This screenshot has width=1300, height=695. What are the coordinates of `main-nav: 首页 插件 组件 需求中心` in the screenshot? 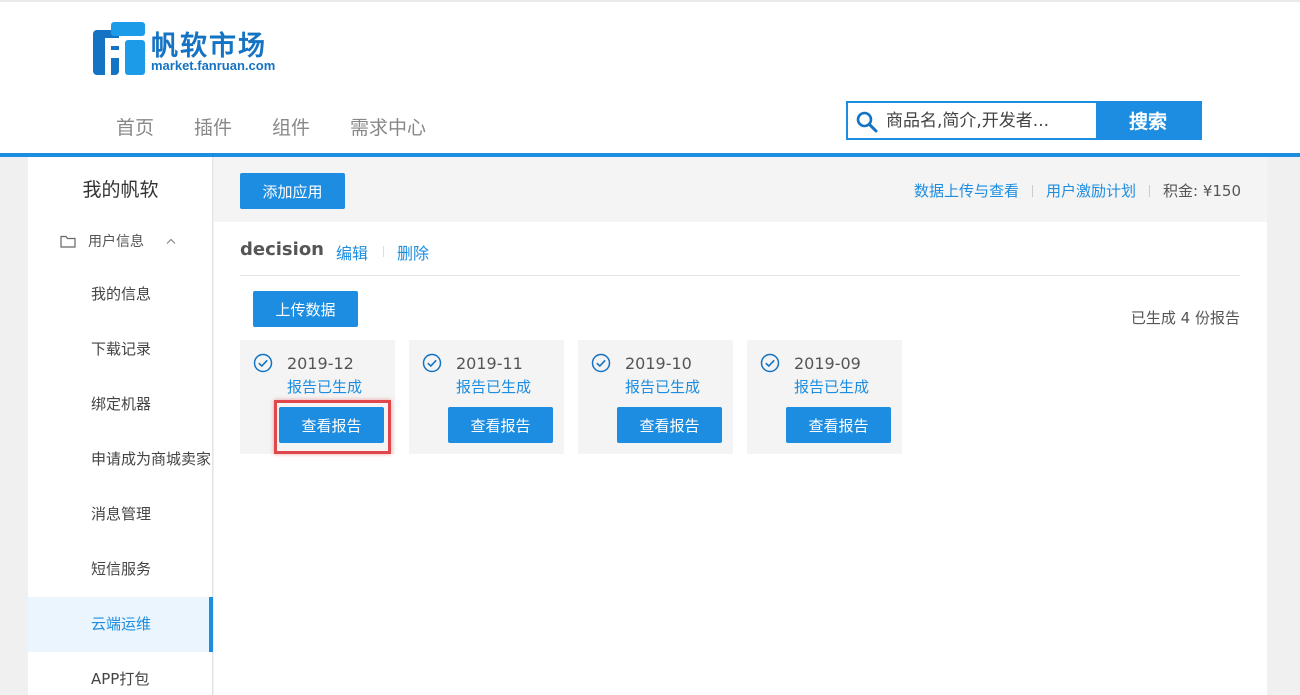 It's located at (291, 126).